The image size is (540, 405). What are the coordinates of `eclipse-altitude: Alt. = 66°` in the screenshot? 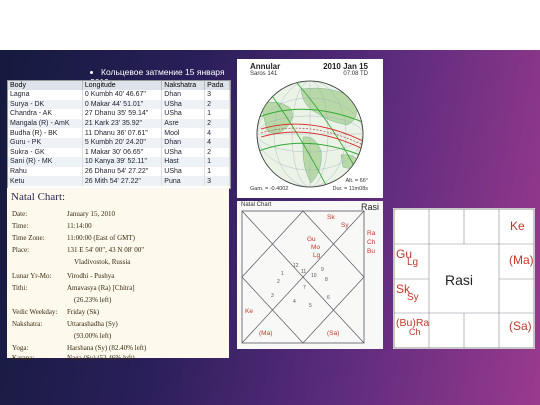 It's located at (356, 181).